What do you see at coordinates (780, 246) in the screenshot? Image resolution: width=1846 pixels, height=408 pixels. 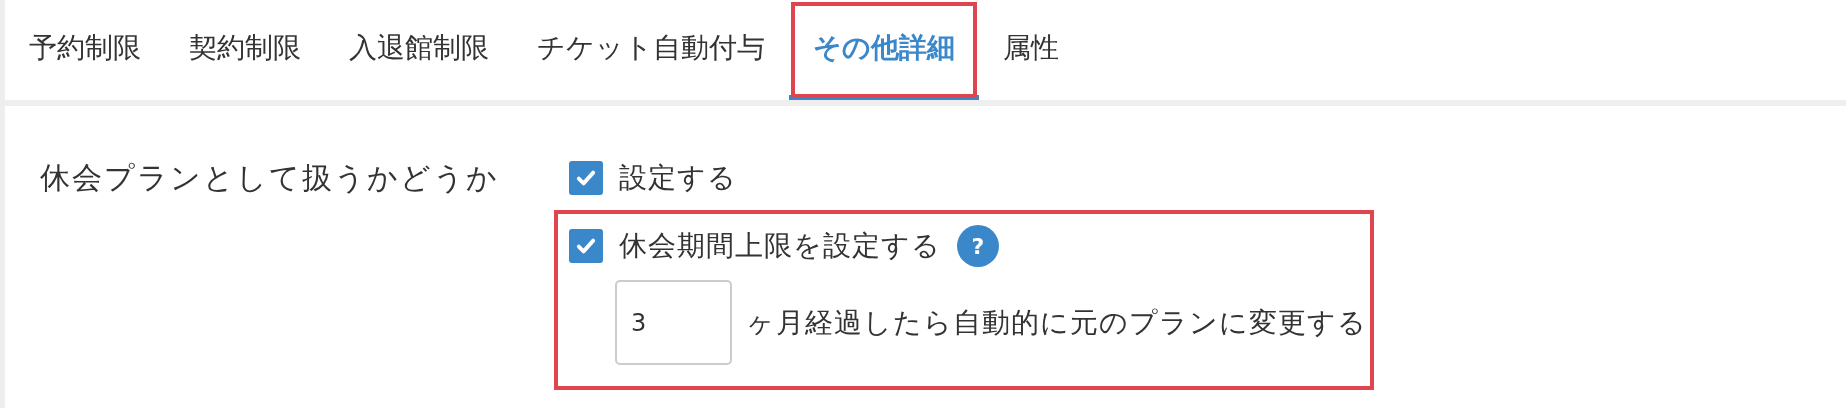 I see `checkbox-label: 休会期間上限を設定する` at bounding box center [780, 246].